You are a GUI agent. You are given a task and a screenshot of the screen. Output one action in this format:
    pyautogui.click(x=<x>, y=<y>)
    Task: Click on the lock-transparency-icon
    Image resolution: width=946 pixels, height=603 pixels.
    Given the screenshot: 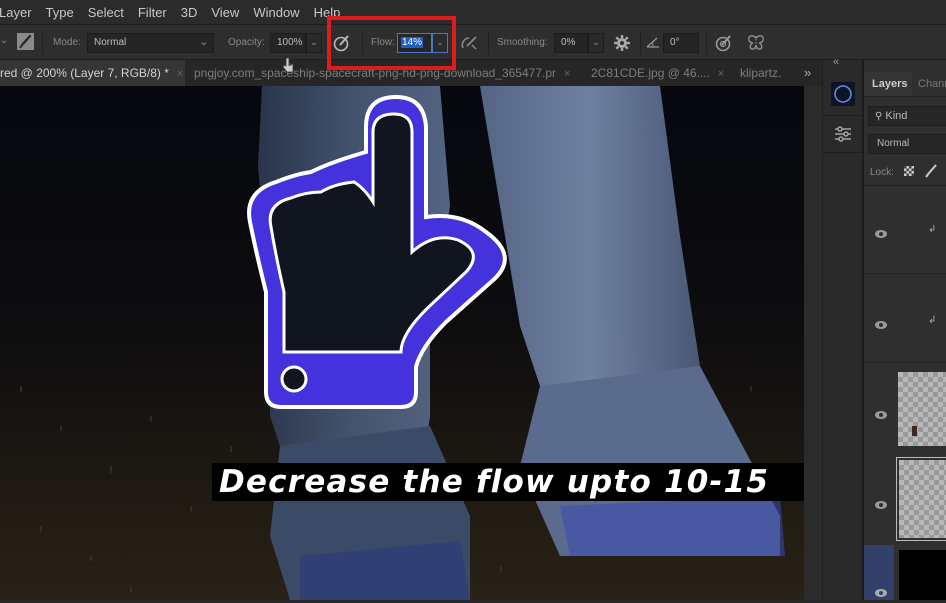 What is the action you would take?
    pyautogui.click(x=909, y=171)
    